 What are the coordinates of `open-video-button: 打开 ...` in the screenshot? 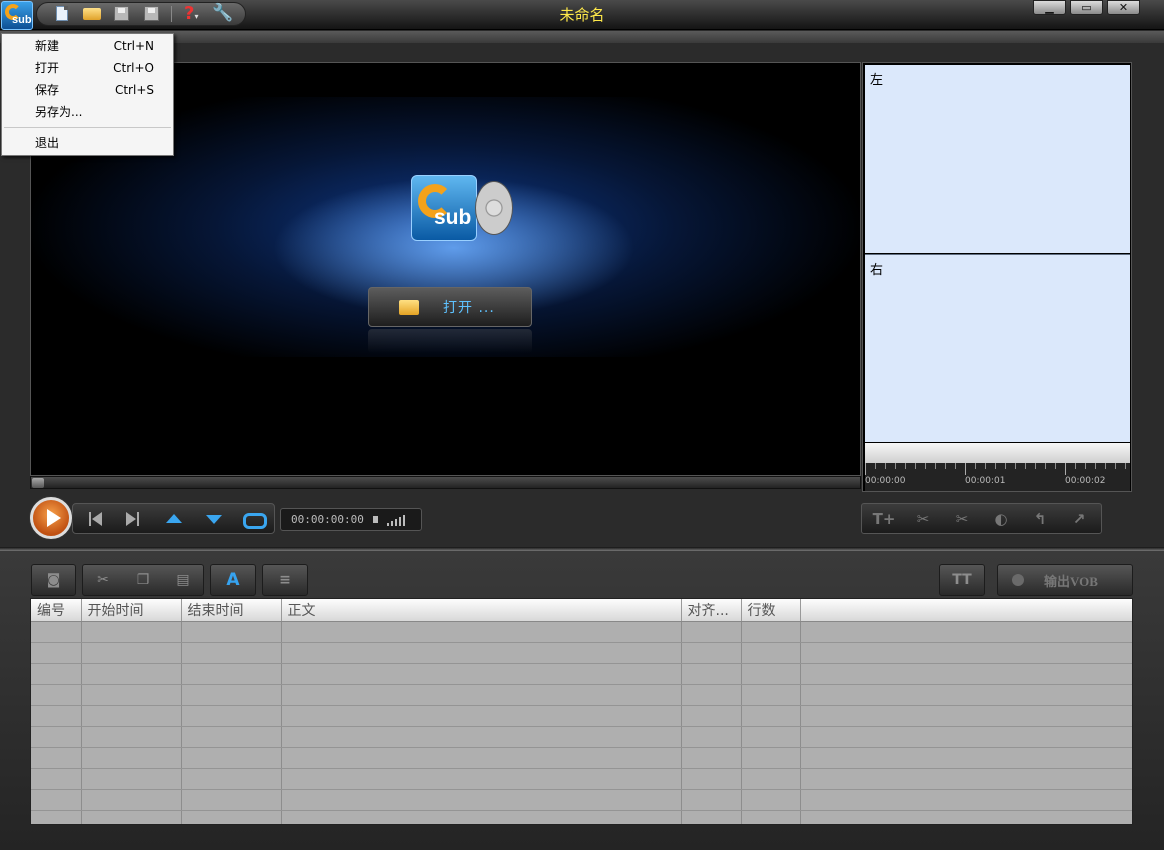 It's located at (450, 307).